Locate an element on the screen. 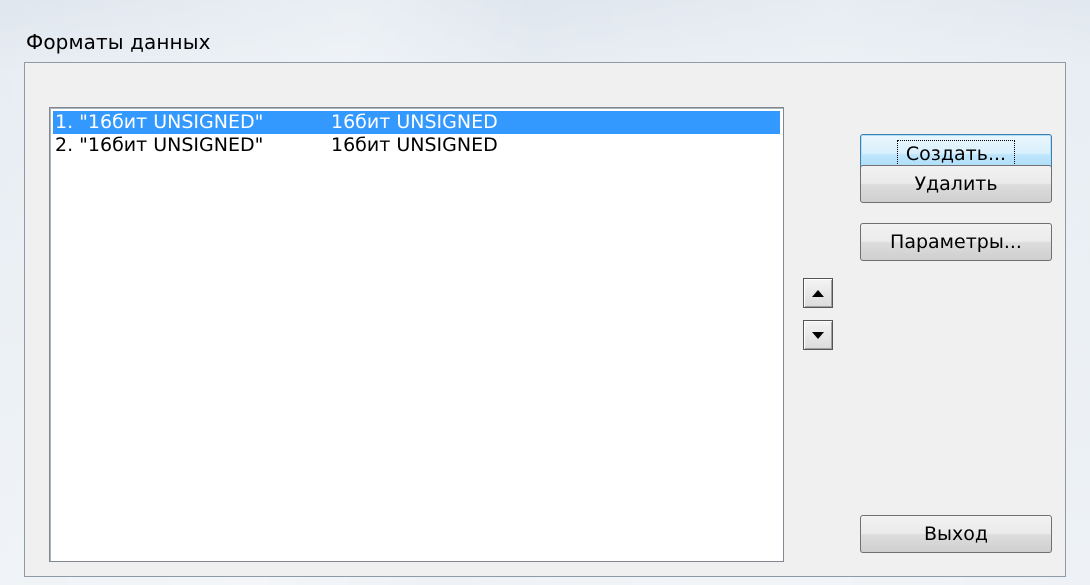 Image resolution: width=1090 pixels, height=585 pixels. arrow-down-icon is located at coordinates (818, 335).